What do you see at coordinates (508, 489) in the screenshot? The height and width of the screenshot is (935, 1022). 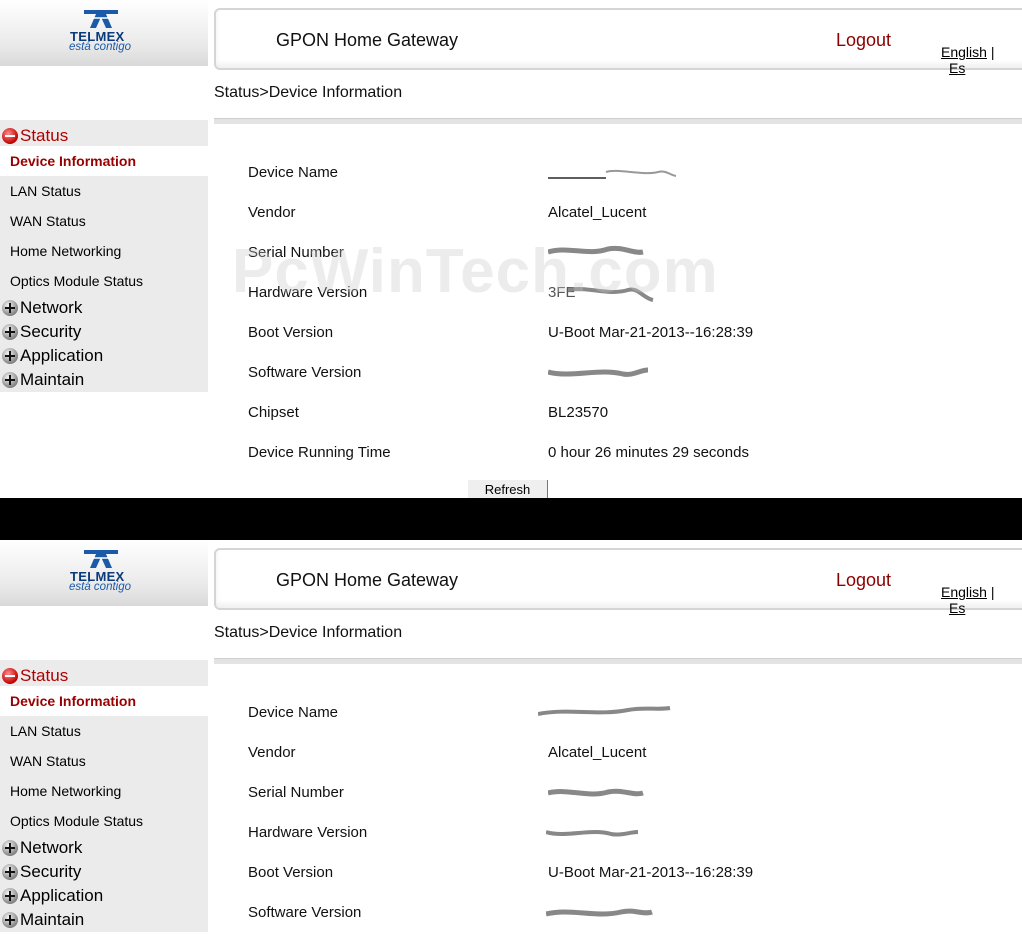 I see `refresh-button: Refresh` at bounding box center [508, 489].